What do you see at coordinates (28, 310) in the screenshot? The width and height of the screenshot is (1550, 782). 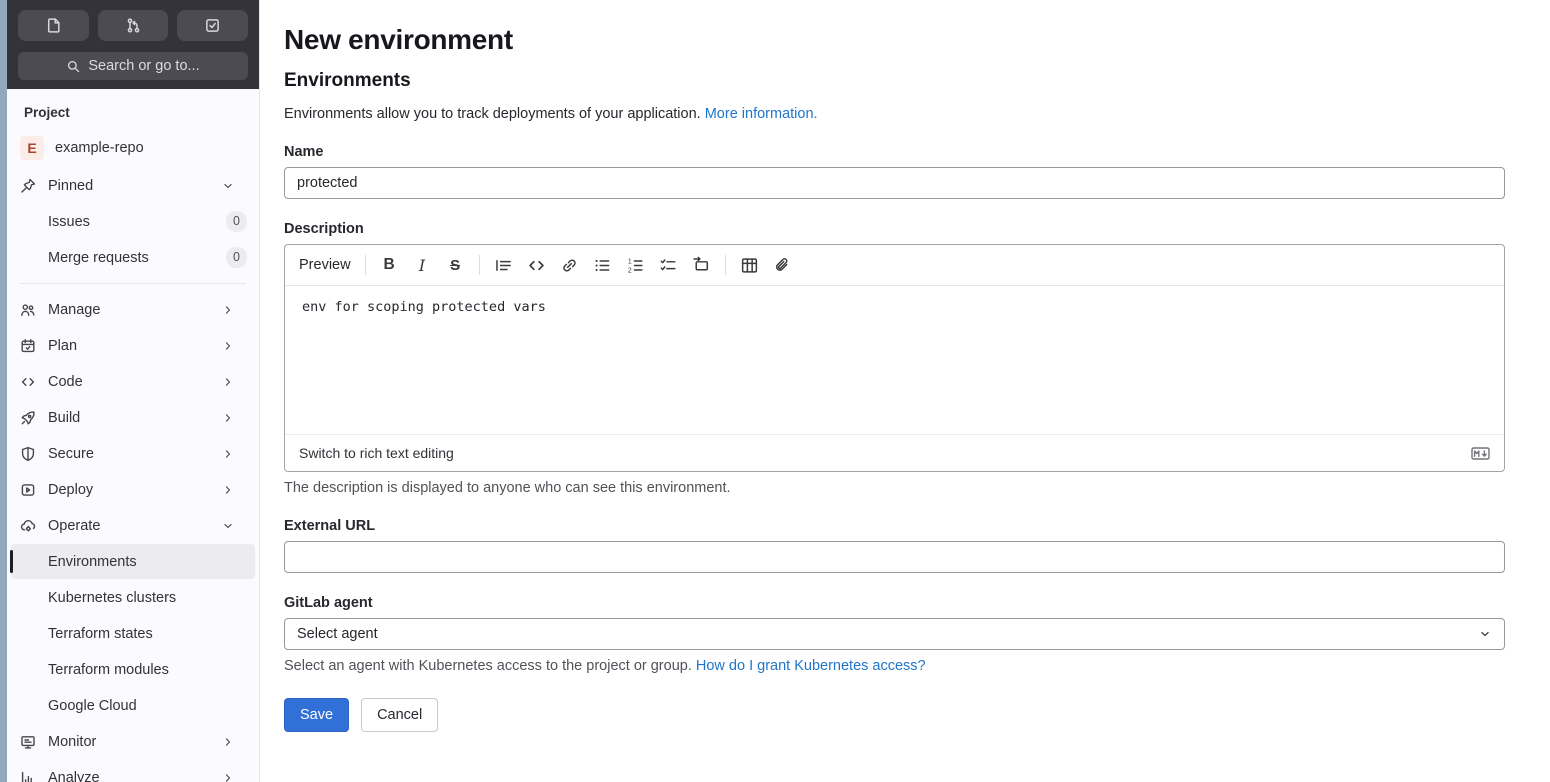 I see `people-icon` at bounding box center [28, 310].